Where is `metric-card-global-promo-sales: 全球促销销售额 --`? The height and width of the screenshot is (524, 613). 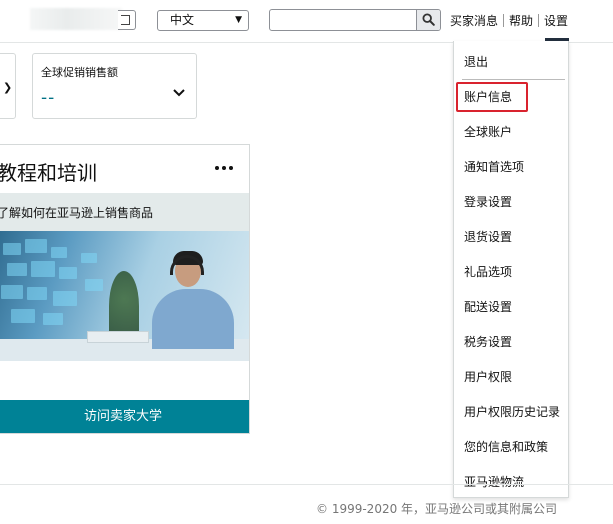 metric-card-global-promo-sales: 全球促销销售额 -- is located at coordinates (114, 86).